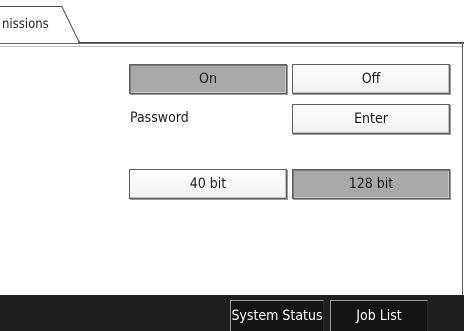 The width and height of the screenshot is (464, 331). What do you see at coordinates (371, 119) in the screenshot?
I see `password-enter-button: Enter` at bounding box center [371, 119].